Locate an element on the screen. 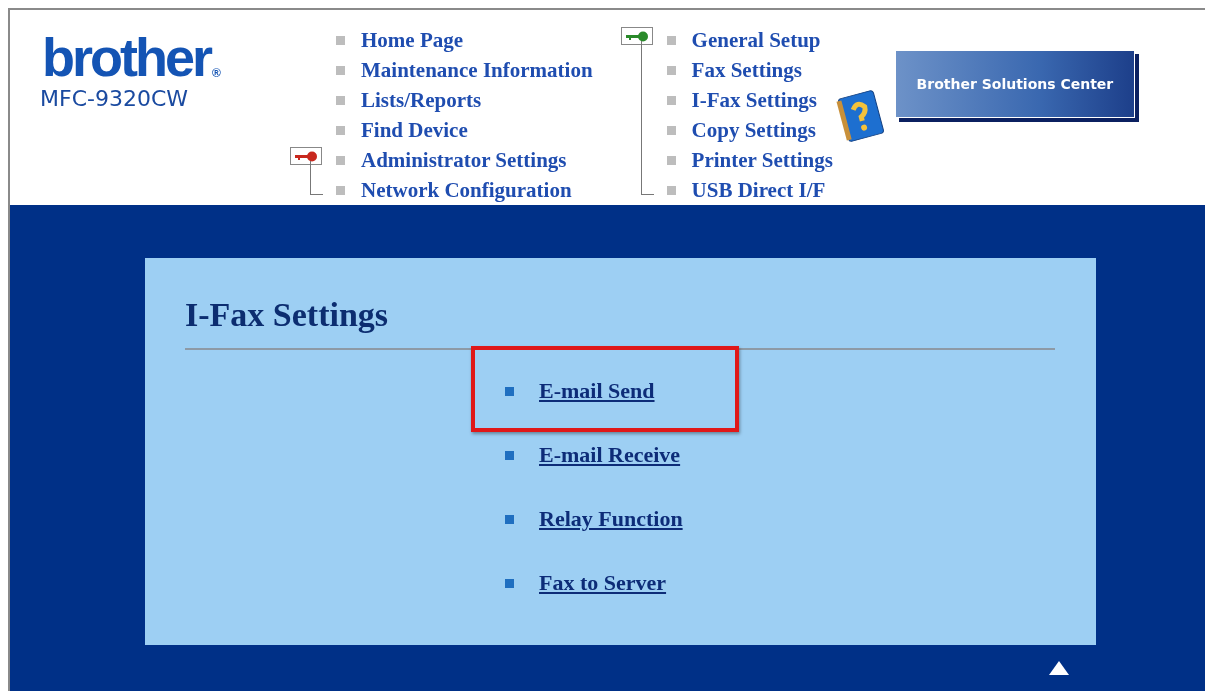 Image resolution: width=1205 pixels, height=691 pixels. nav-link: General Setup is located at coordinates (756, 40).